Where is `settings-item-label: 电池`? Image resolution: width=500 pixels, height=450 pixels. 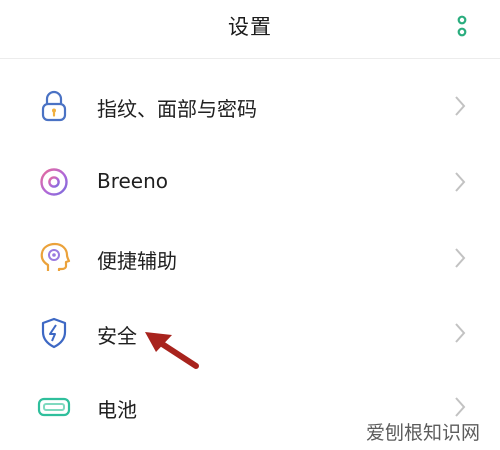
settings-item-label: 电池 is located at coordinates (117, 410).